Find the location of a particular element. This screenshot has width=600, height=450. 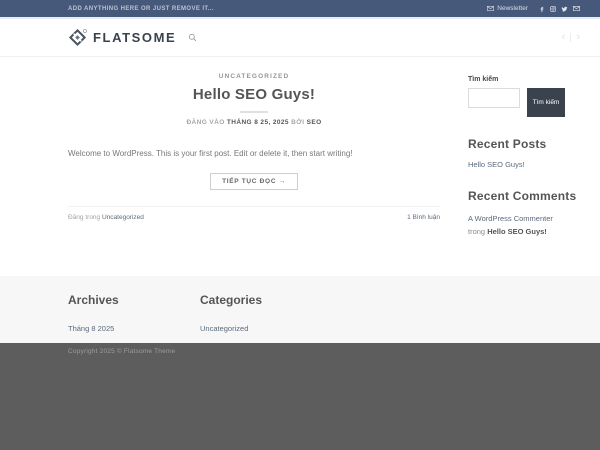

posted-on-label: ĐĂNG VÀO is located at coordinates (205, 122).